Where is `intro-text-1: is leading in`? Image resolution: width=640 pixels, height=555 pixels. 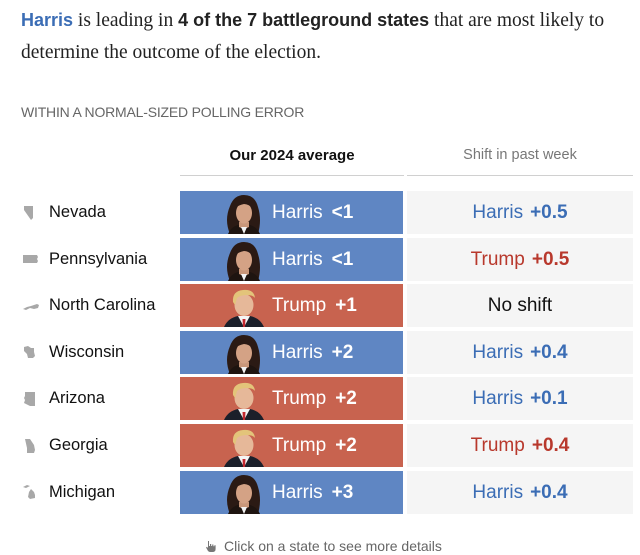
intro-text-1: is leading in is located at coordinates (126, 20).